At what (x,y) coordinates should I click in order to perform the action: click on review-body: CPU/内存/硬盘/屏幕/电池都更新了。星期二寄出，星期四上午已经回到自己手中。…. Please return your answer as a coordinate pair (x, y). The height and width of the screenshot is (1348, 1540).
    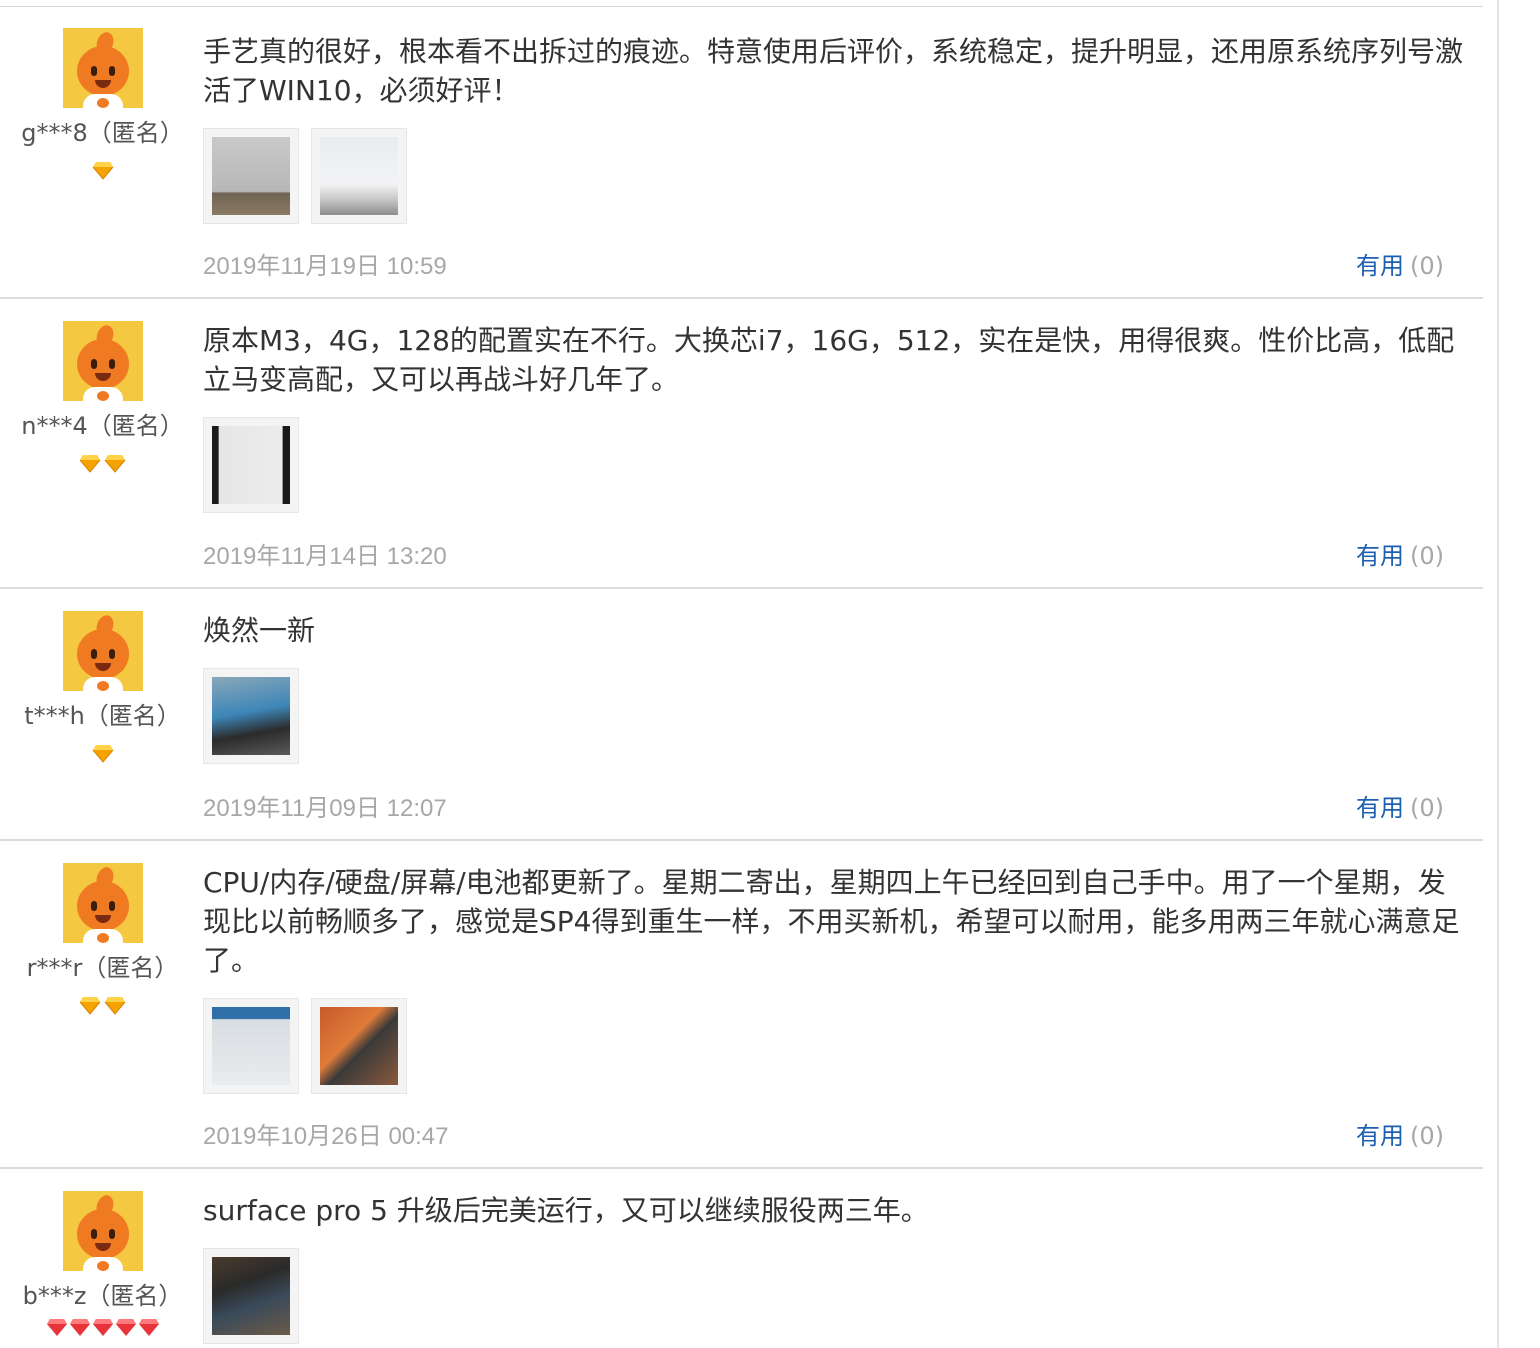
    Looking at the image, I should click on (833, 978).